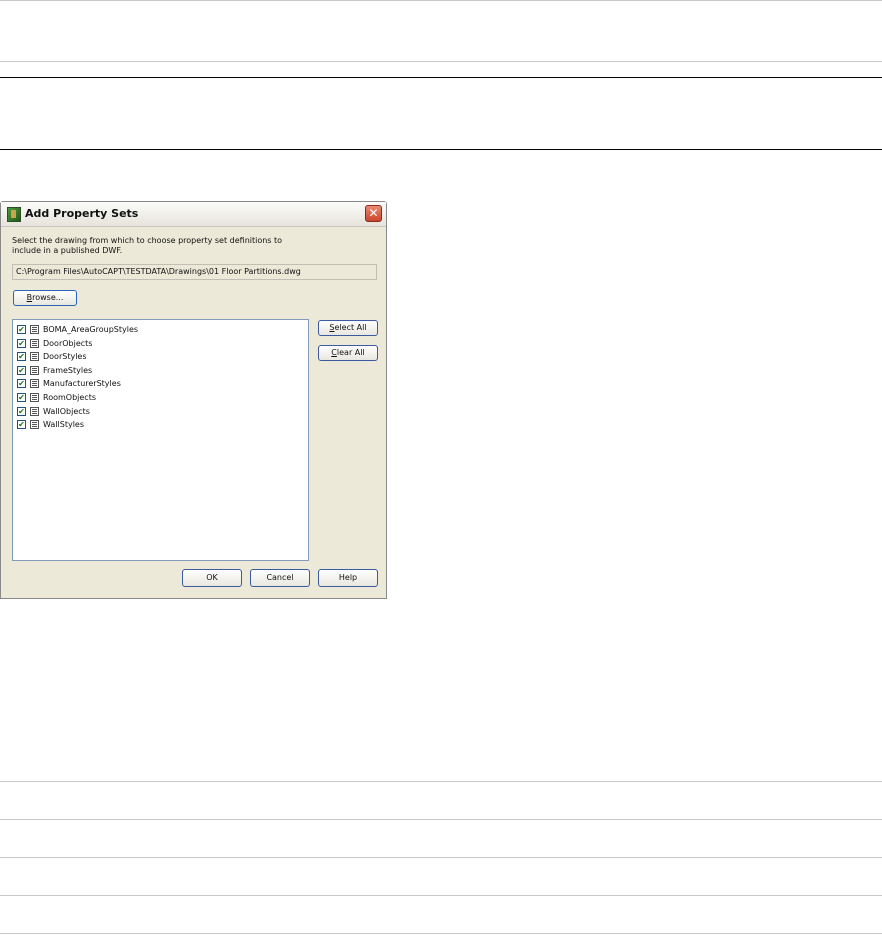  I want to click on close-button: ✕, so click(373, 213).